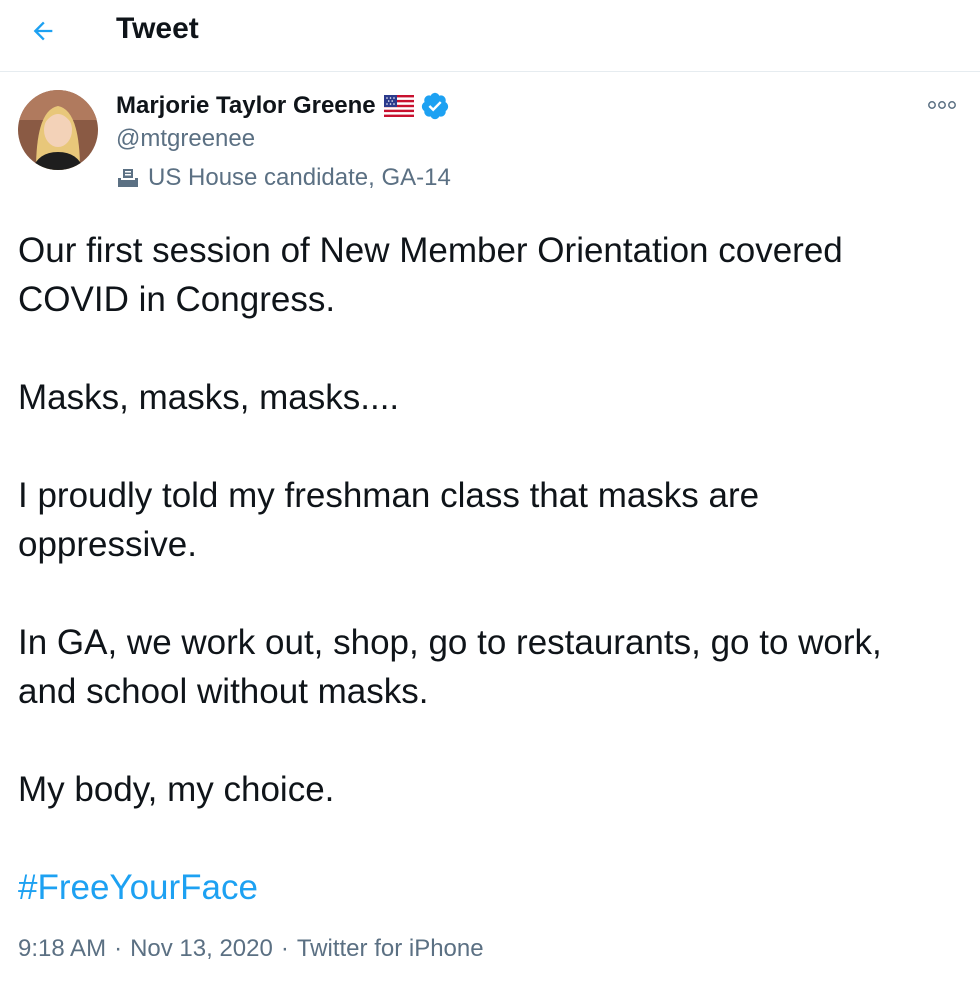 This screenshot has width=980, height=990. What do you see at coordinates (490, 36) in the screenshot?
I see `page-header: Tweet` at bounding box center [490, 36].